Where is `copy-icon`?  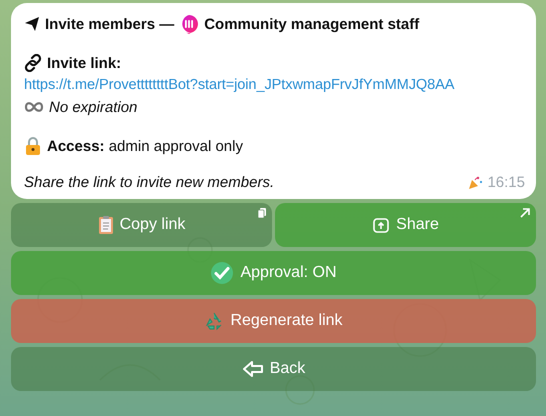 copy-icon is located at coordinates (262, 213).